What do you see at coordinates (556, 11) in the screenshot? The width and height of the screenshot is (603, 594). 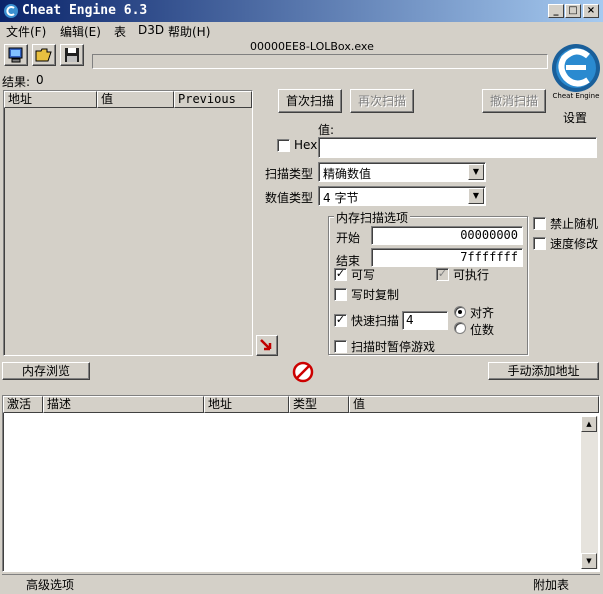 I see `minimize-button: _` at bounding box center [556, 11].